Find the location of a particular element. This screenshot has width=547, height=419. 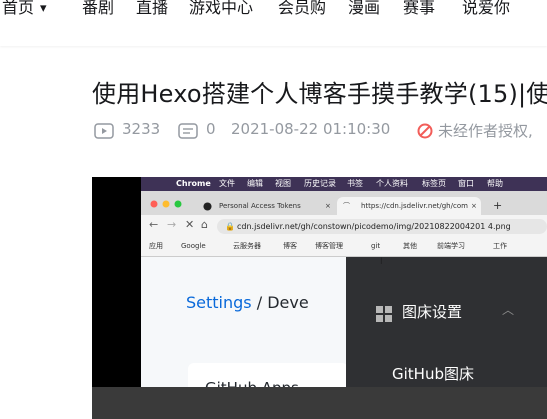

mouse-cursor-icon: I is located at coordinates (381, 262).